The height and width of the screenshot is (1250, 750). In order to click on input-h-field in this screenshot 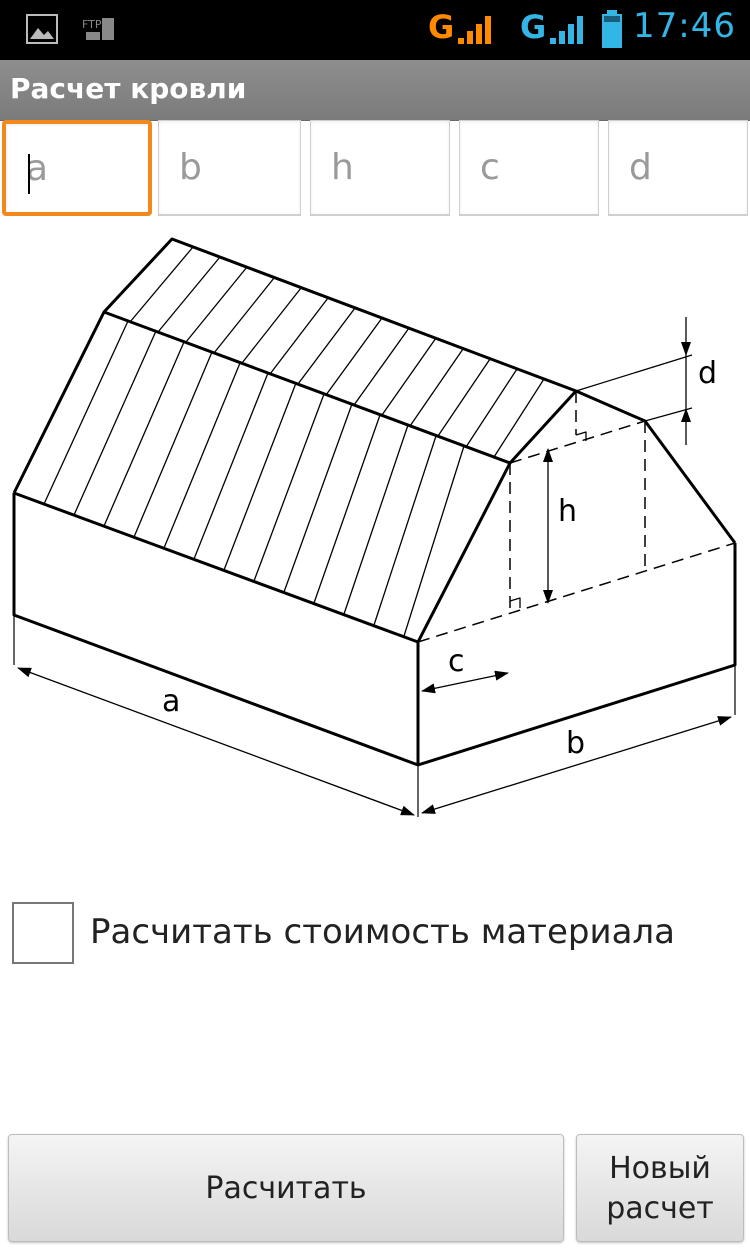, I will do `click(380, 168)`.